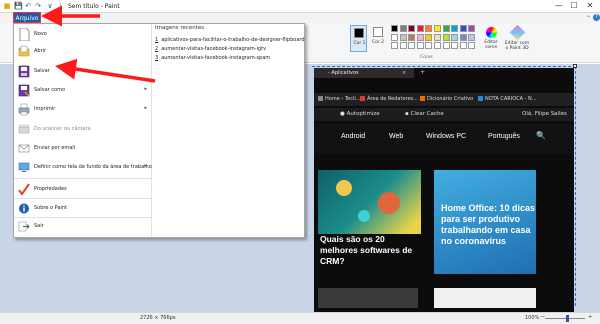  What do you see at coordinates (491, 32) in the screenshot?
I see `color-wheel-icon` at bounding box center [491, 32].